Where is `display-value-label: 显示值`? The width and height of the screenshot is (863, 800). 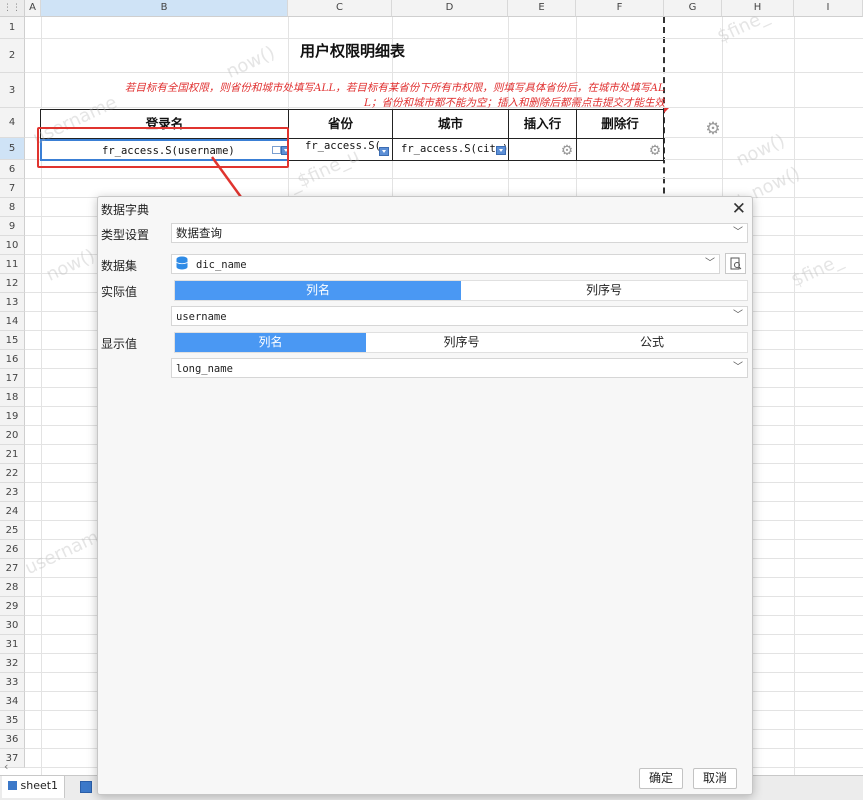 display-value-label: 显示值 is located at coordinates (119, 344).